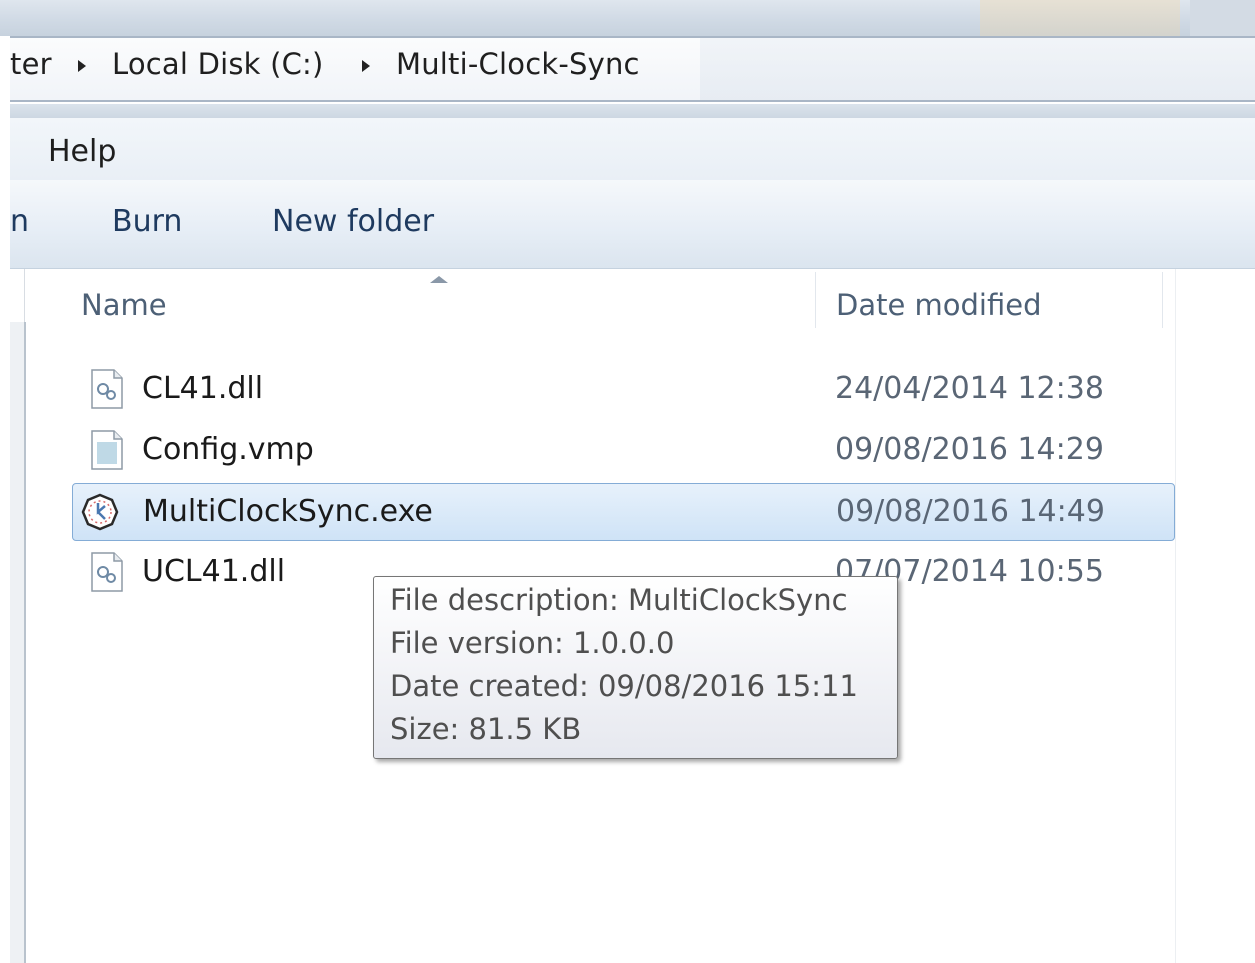 This screenshot has width=1255, height=963. What do you see at coordinates (624, 686) in the screenshot?
I see `tooltip-date-created: Date created: 09/08/2016 15:11` at bounding box center [624, 686].